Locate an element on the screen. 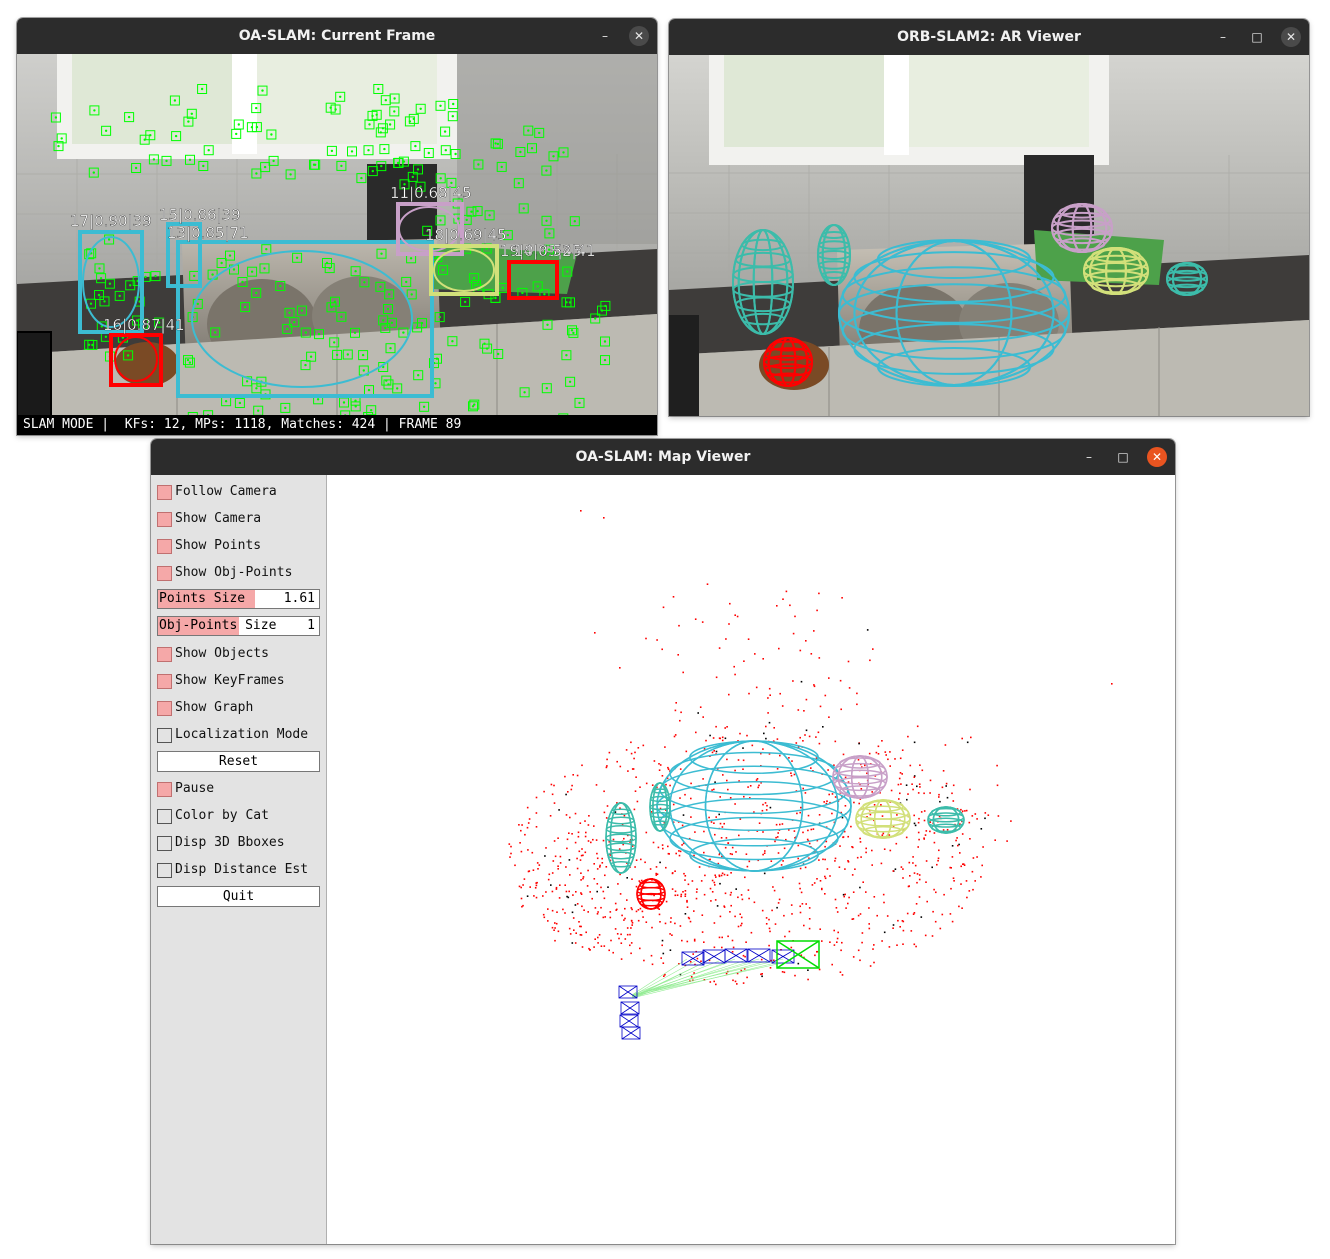  ar-view is located at coordinates (989, 235).